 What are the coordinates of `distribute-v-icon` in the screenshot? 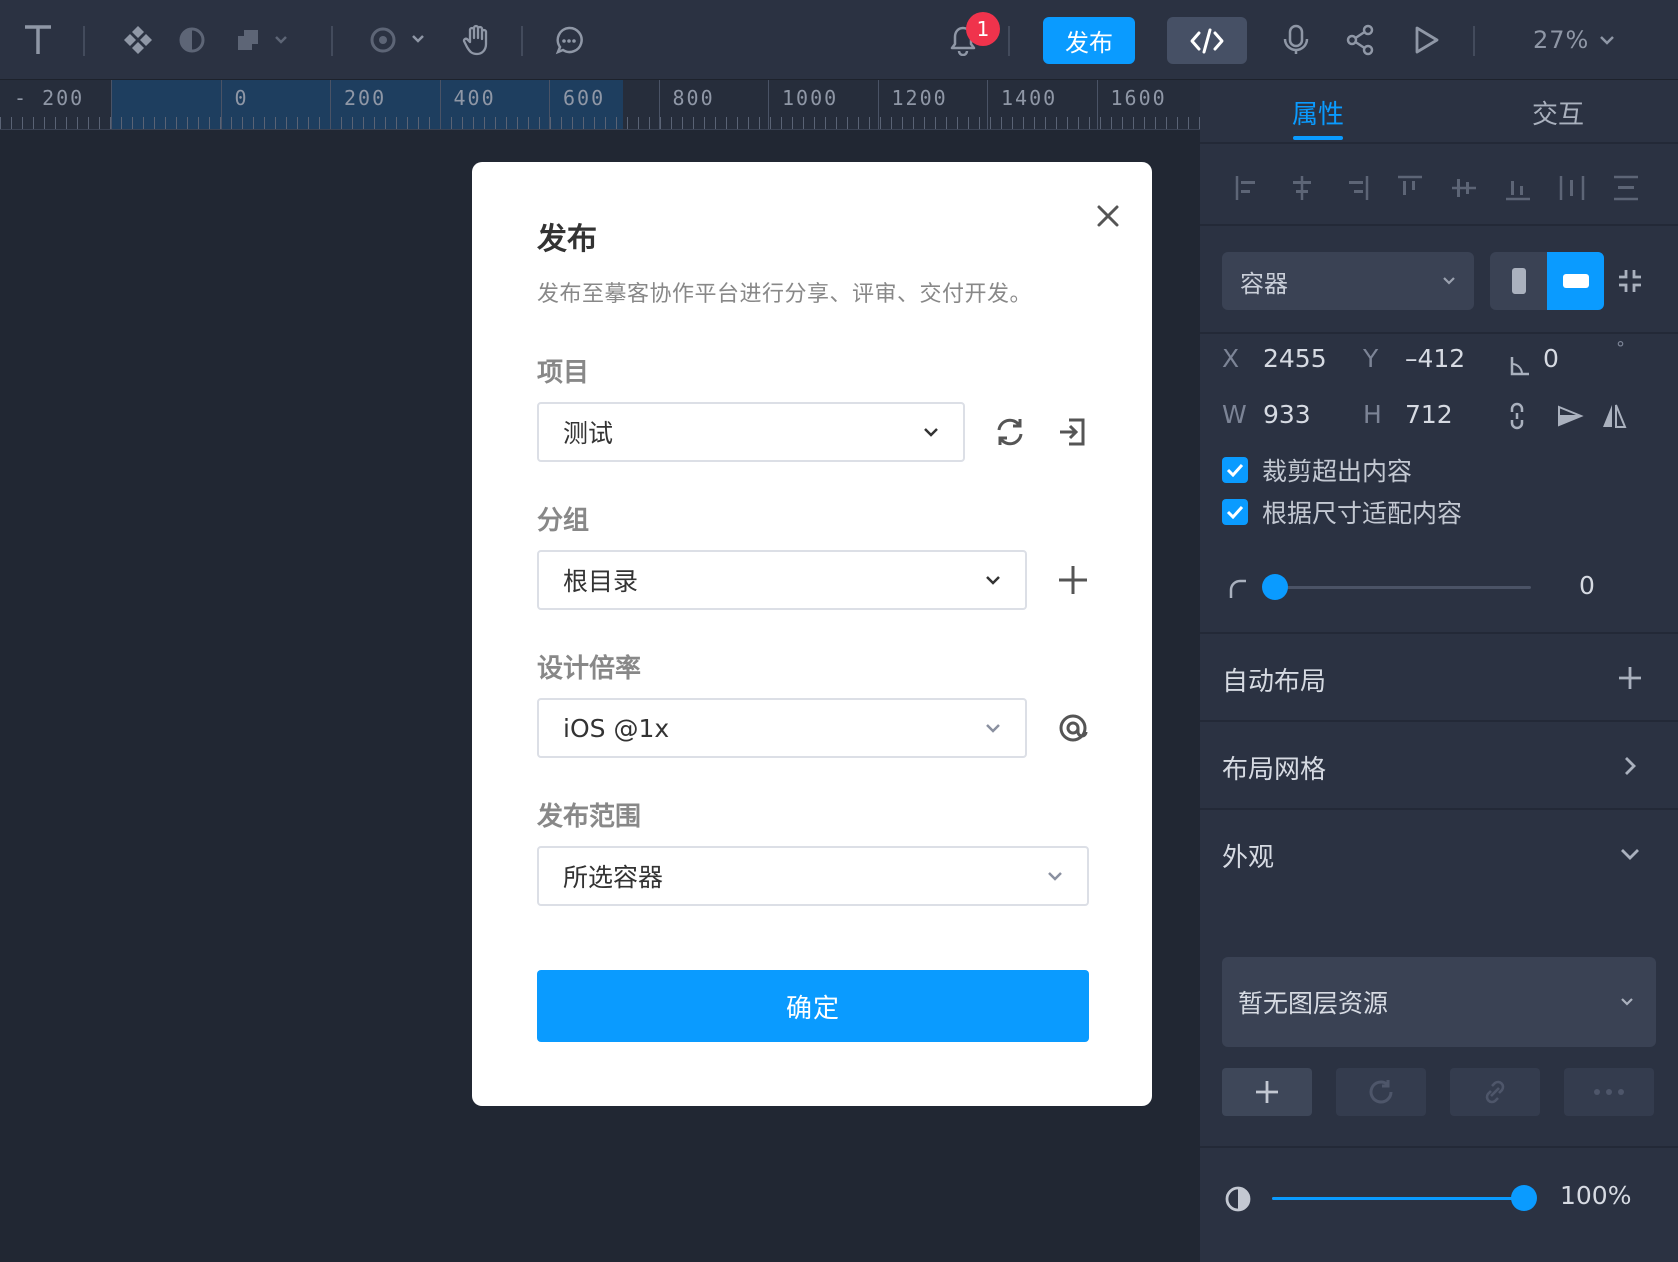 It's located at (1626, 188).